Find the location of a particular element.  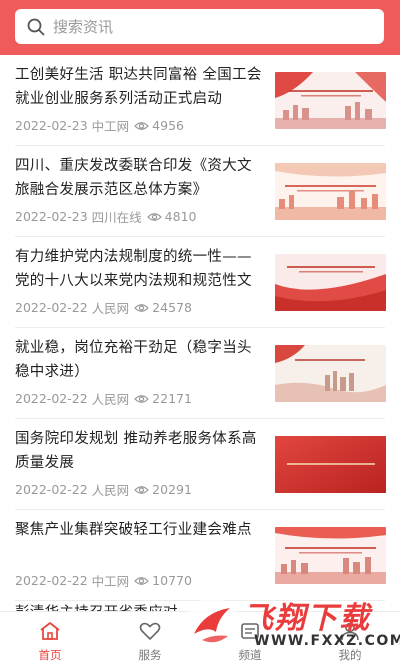

search-icon is located at coordinates (36, 27).